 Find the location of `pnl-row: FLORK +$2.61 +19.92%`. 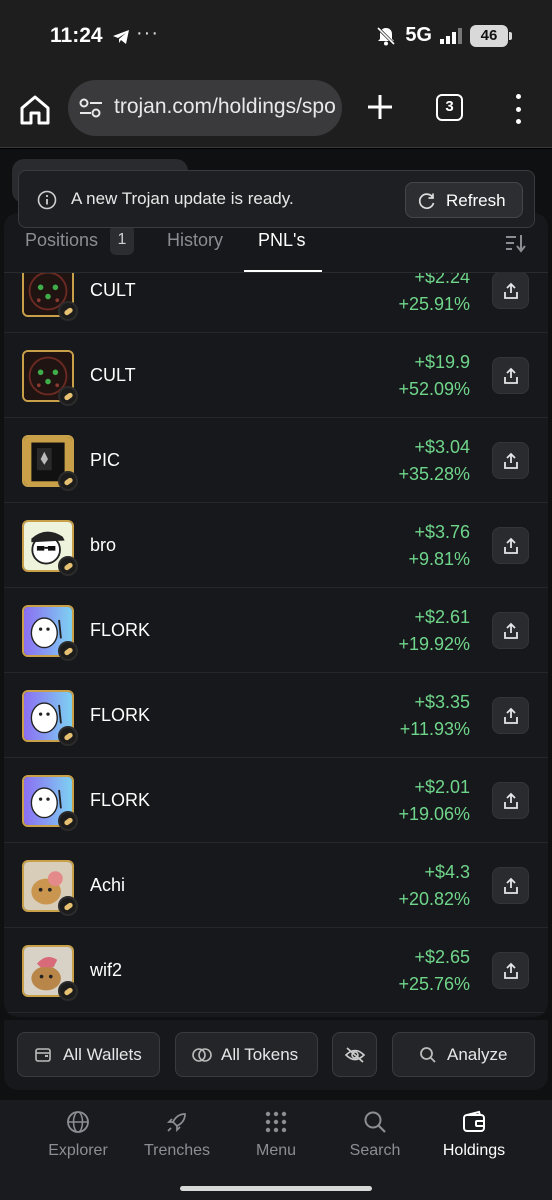

pnl-row: FLORK +$2.61 +19.92% is located at coordinates (276, 630).